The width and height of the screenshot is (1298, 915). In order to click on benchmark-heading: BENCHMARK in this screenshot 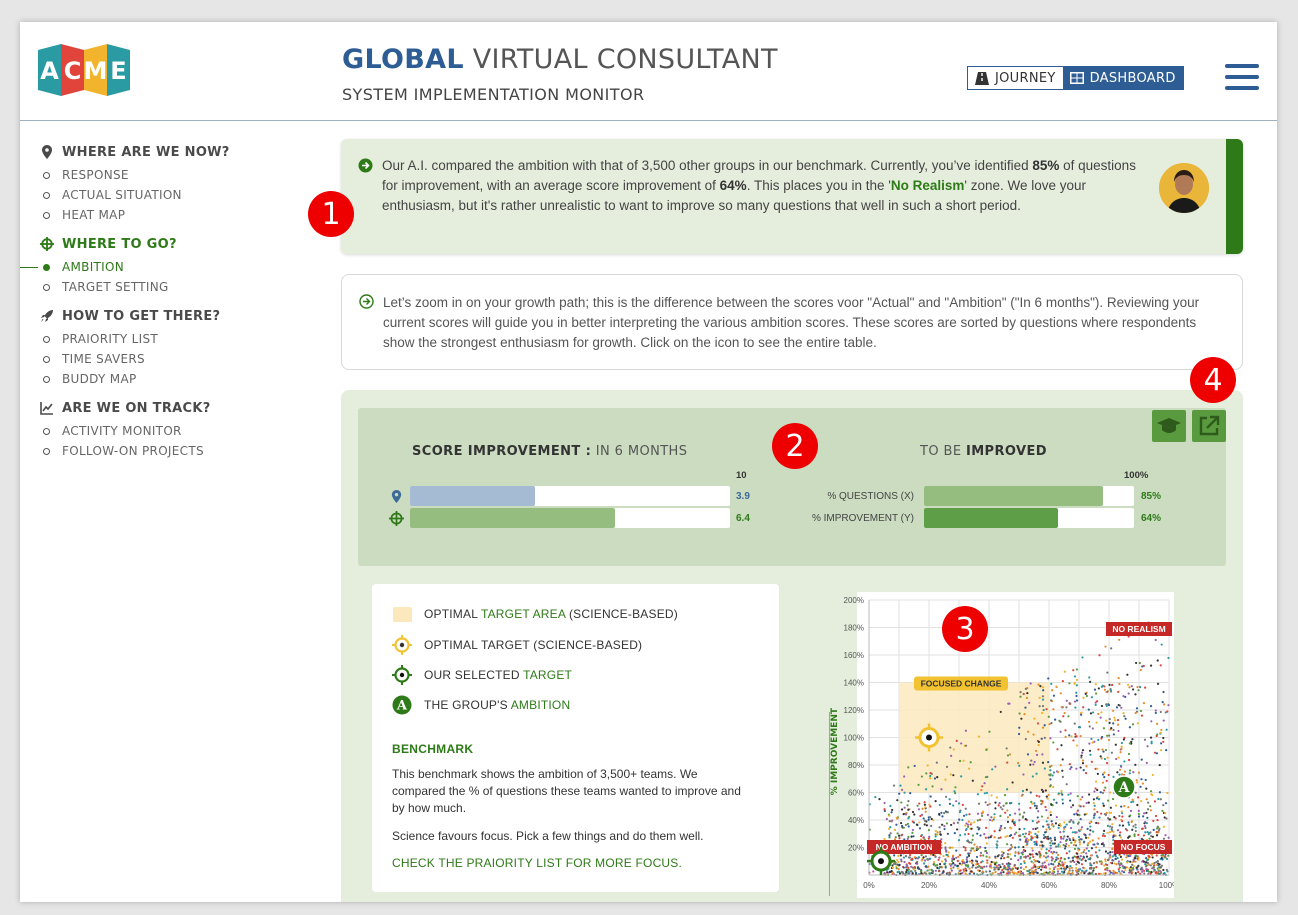, I will do `click(433, 749)`.